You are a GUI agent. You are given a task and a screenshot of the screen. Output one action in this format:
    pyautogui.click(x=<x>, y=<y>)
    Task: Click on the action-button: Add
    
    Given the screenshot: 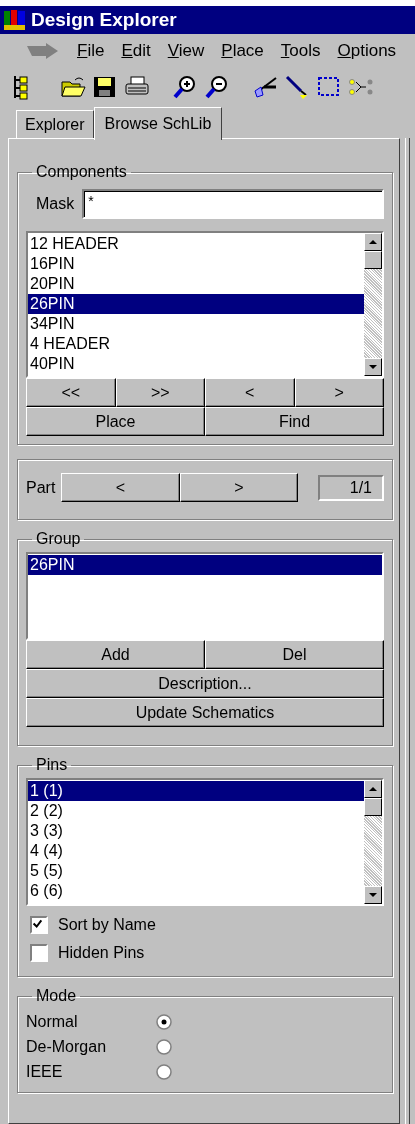 What is the action you would take?
    pyautogui.click(x=115, y=654)
    